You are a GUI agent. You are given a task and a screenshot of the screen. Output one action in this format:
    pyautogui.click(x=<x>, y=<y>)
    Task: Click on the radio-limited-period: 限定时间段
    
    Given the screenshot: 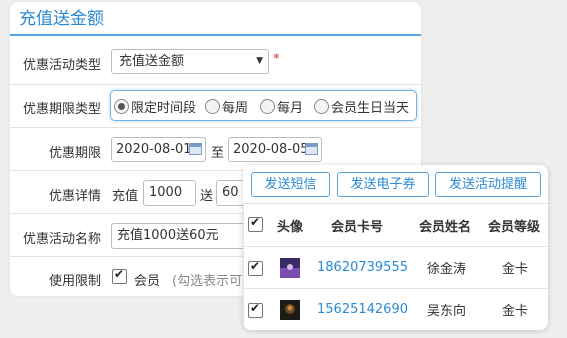 What is the action you would take?
    pyautogui.click(x=155, y=106)
    